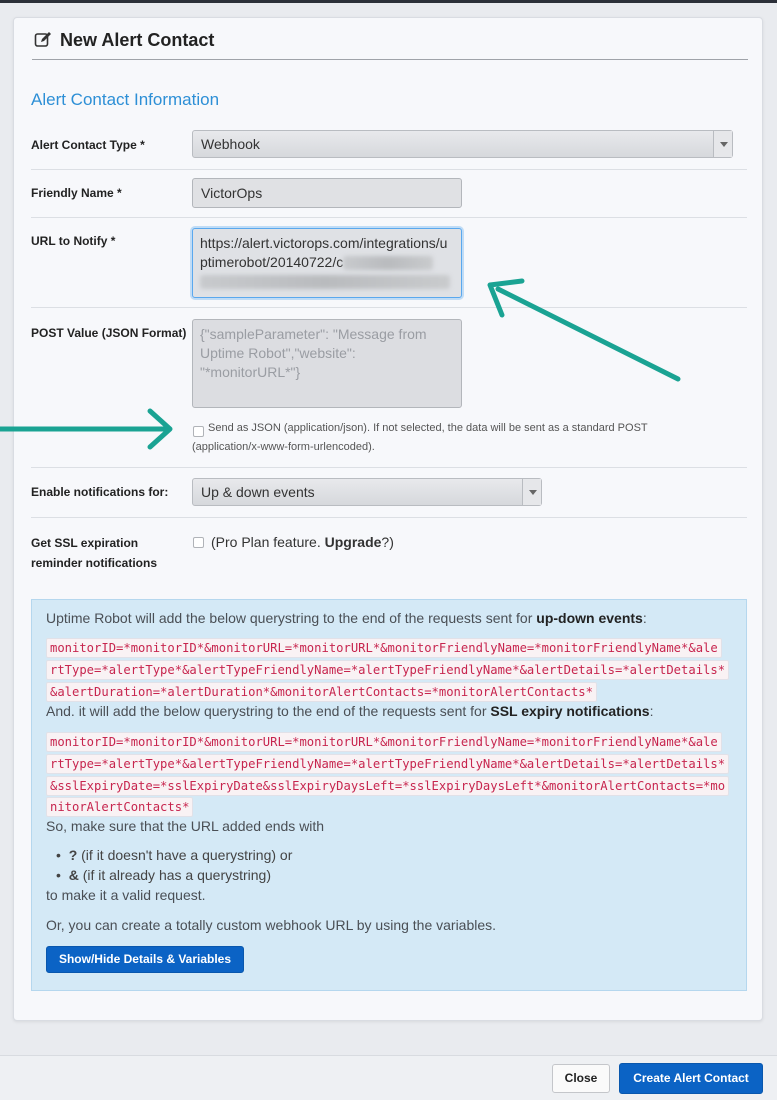  What do you see at coordinates (100, 492) in the screenshot?
I see `notifications-label: Enable notifications for:` at bounding box center [100, 492].